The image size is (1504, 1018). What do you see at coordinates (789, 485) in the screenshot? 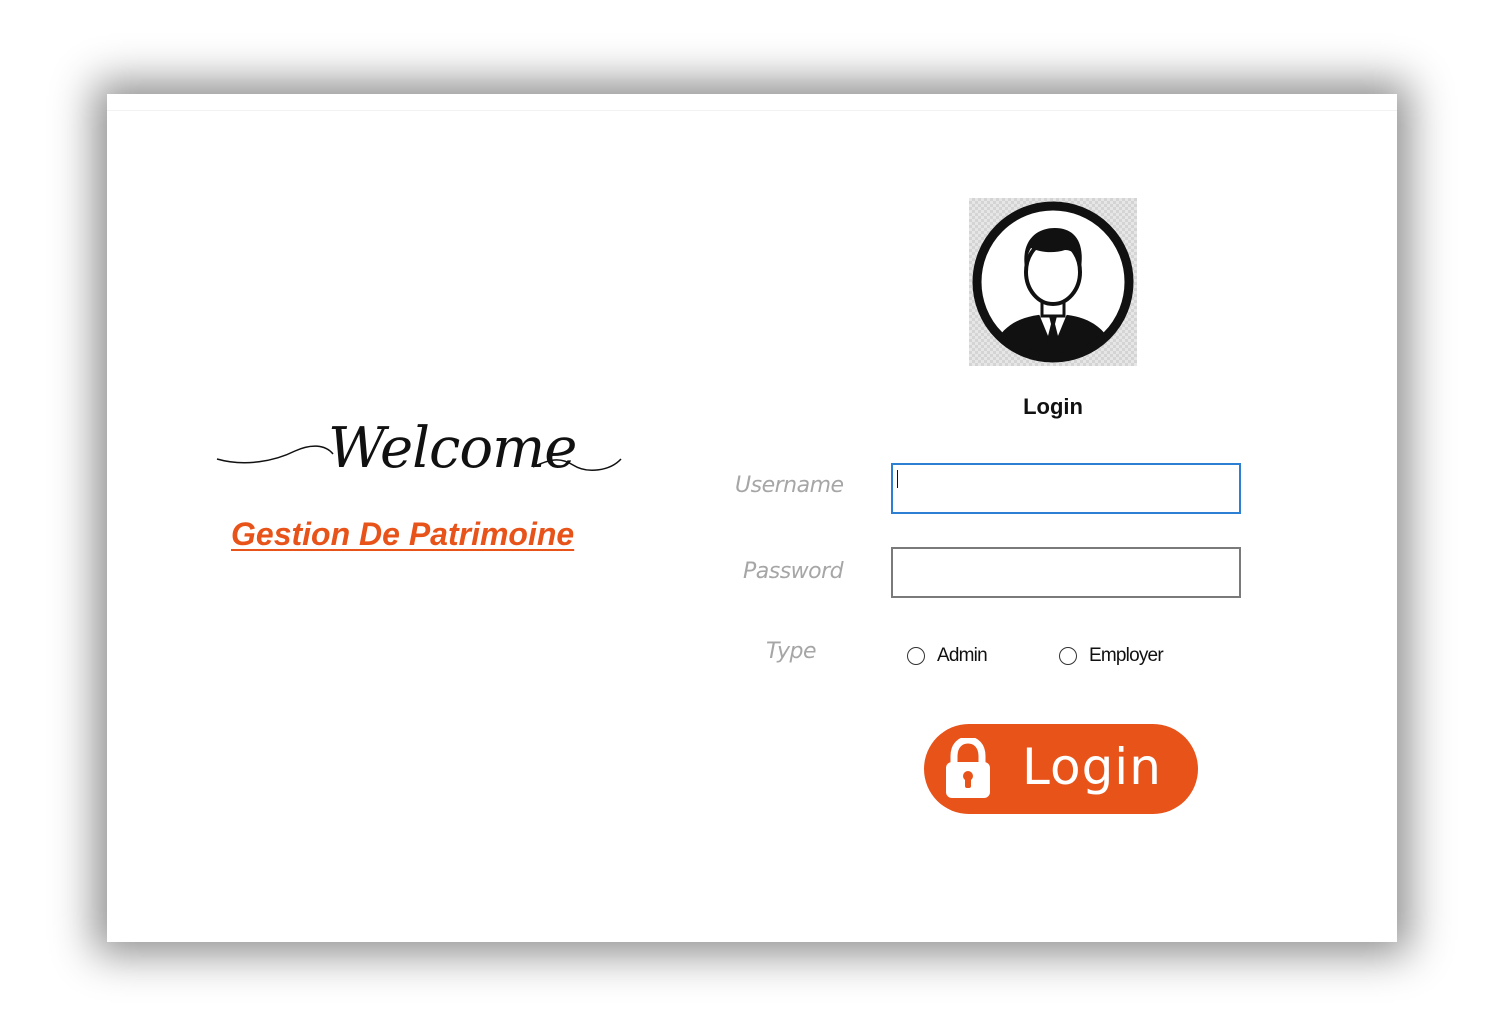
I see `username-label: Username` at bounding box center [789, 485].